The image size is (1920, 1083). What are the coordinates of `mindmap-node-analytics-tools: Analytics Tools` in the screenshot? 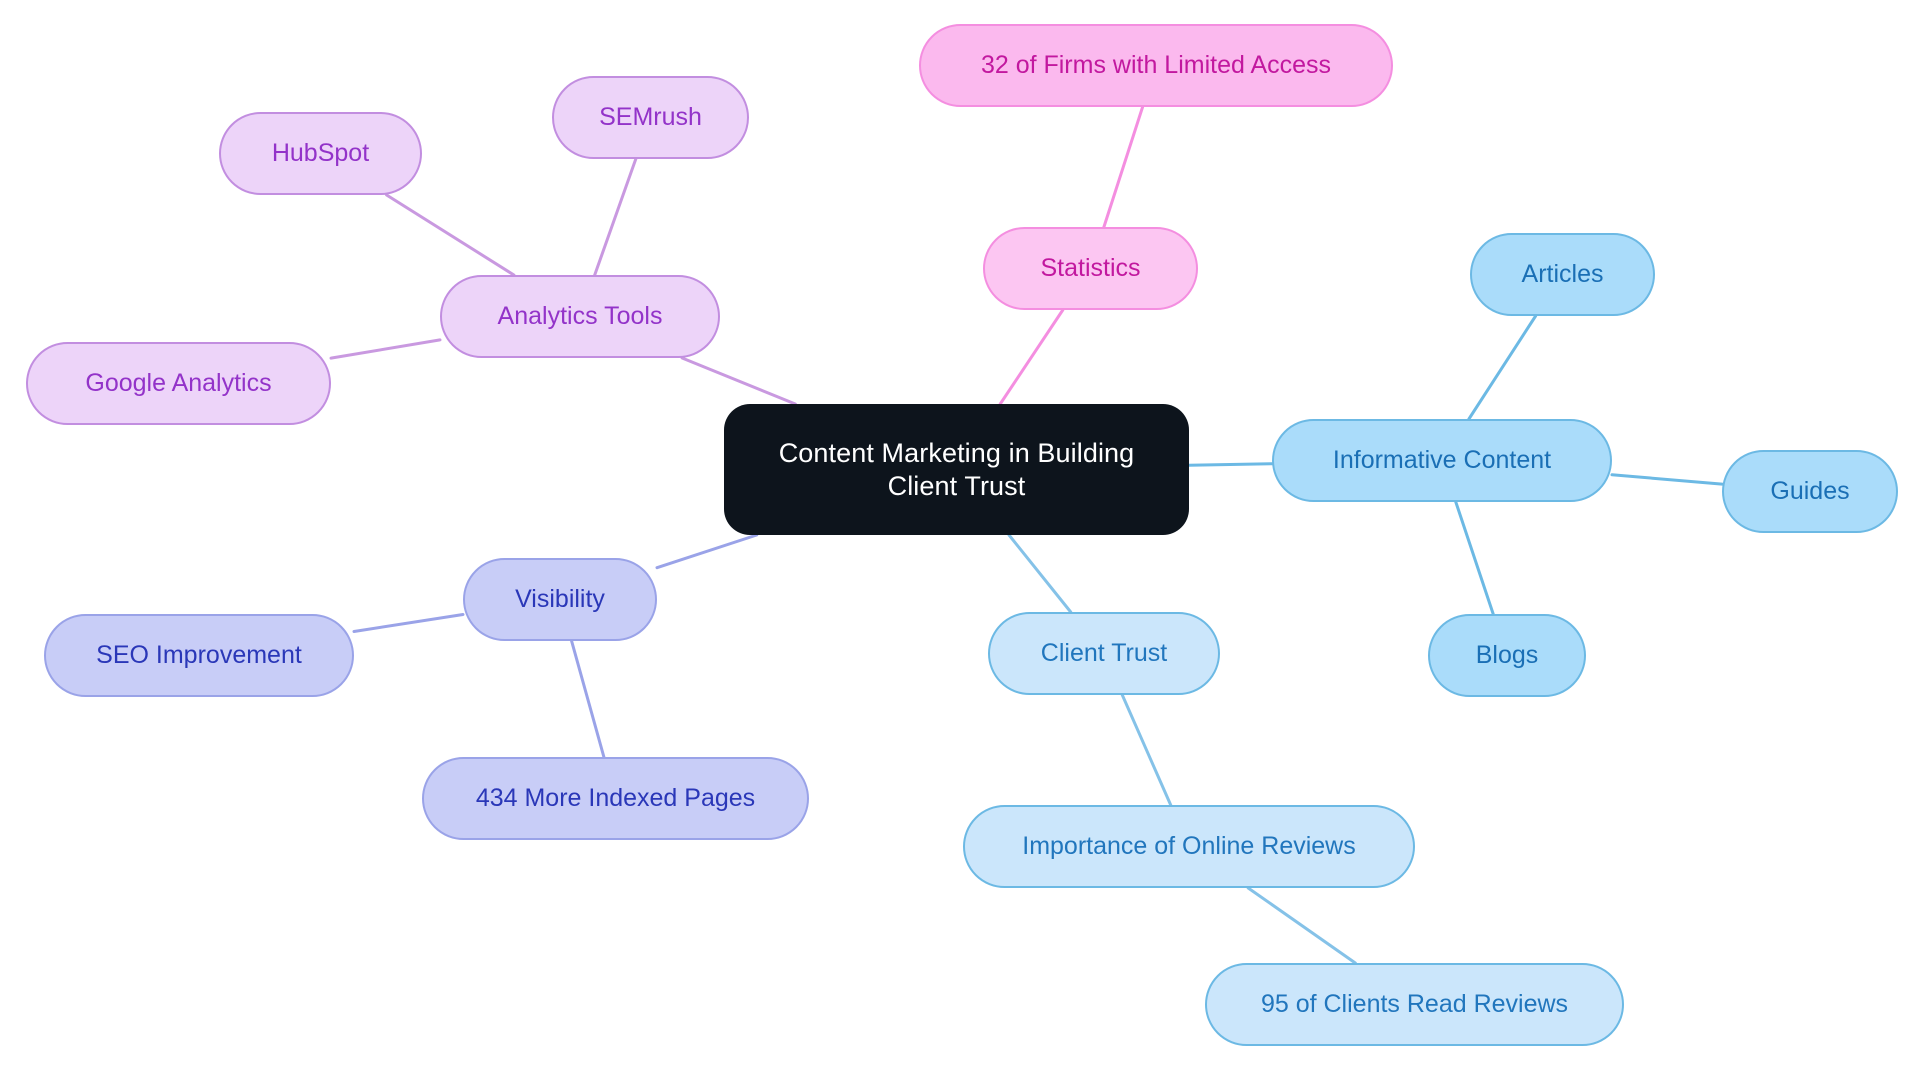 It's located at (580, 316).